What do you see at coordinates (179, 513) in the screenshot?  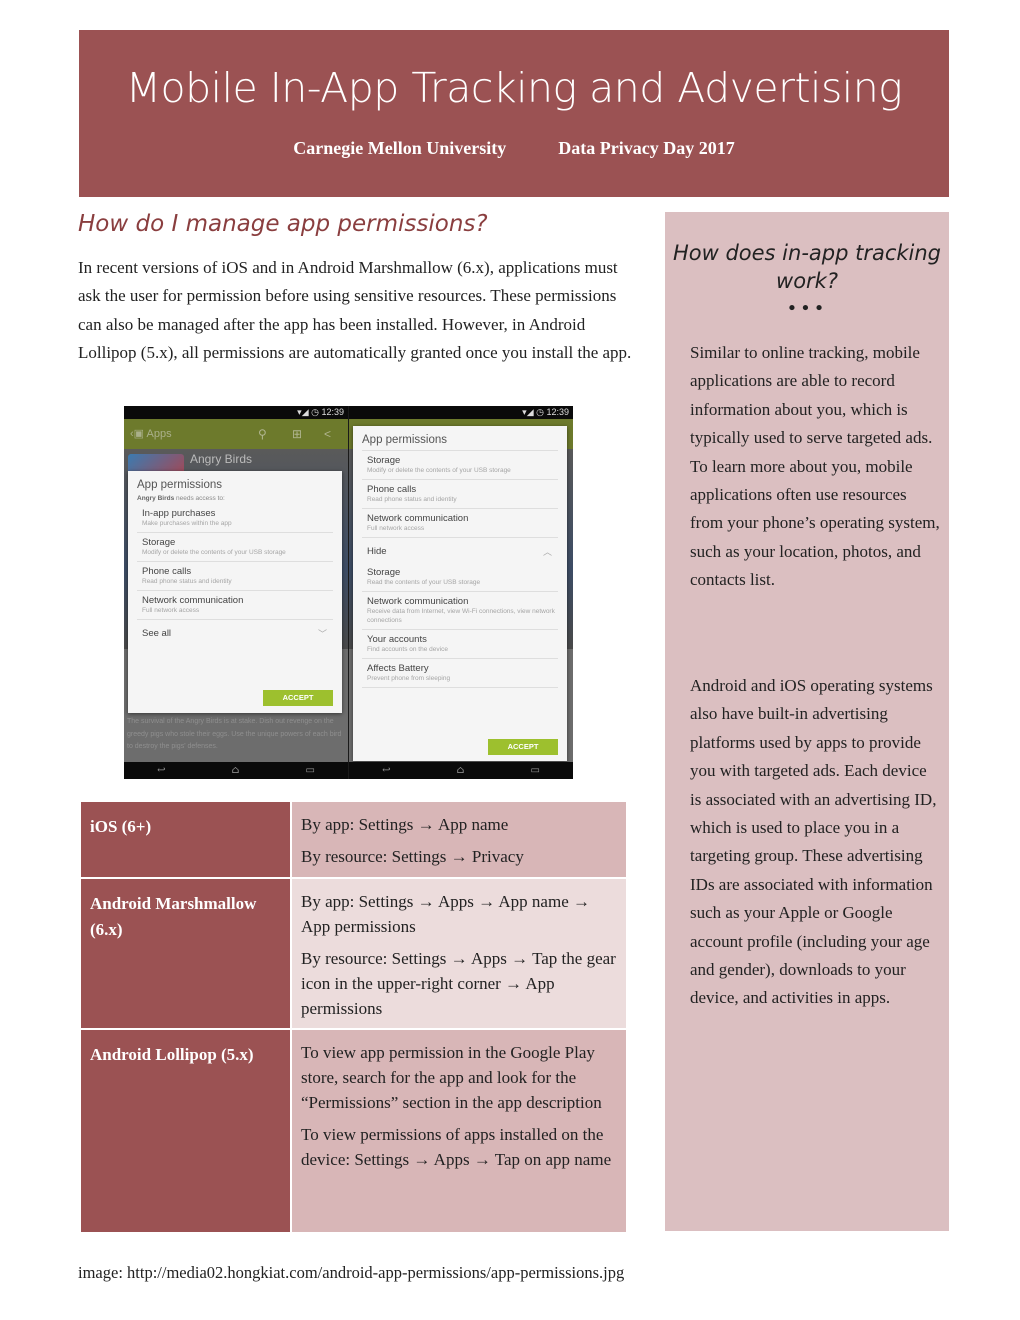 I see `permission-name: In-app purchases` at bounding box center [179, 513].